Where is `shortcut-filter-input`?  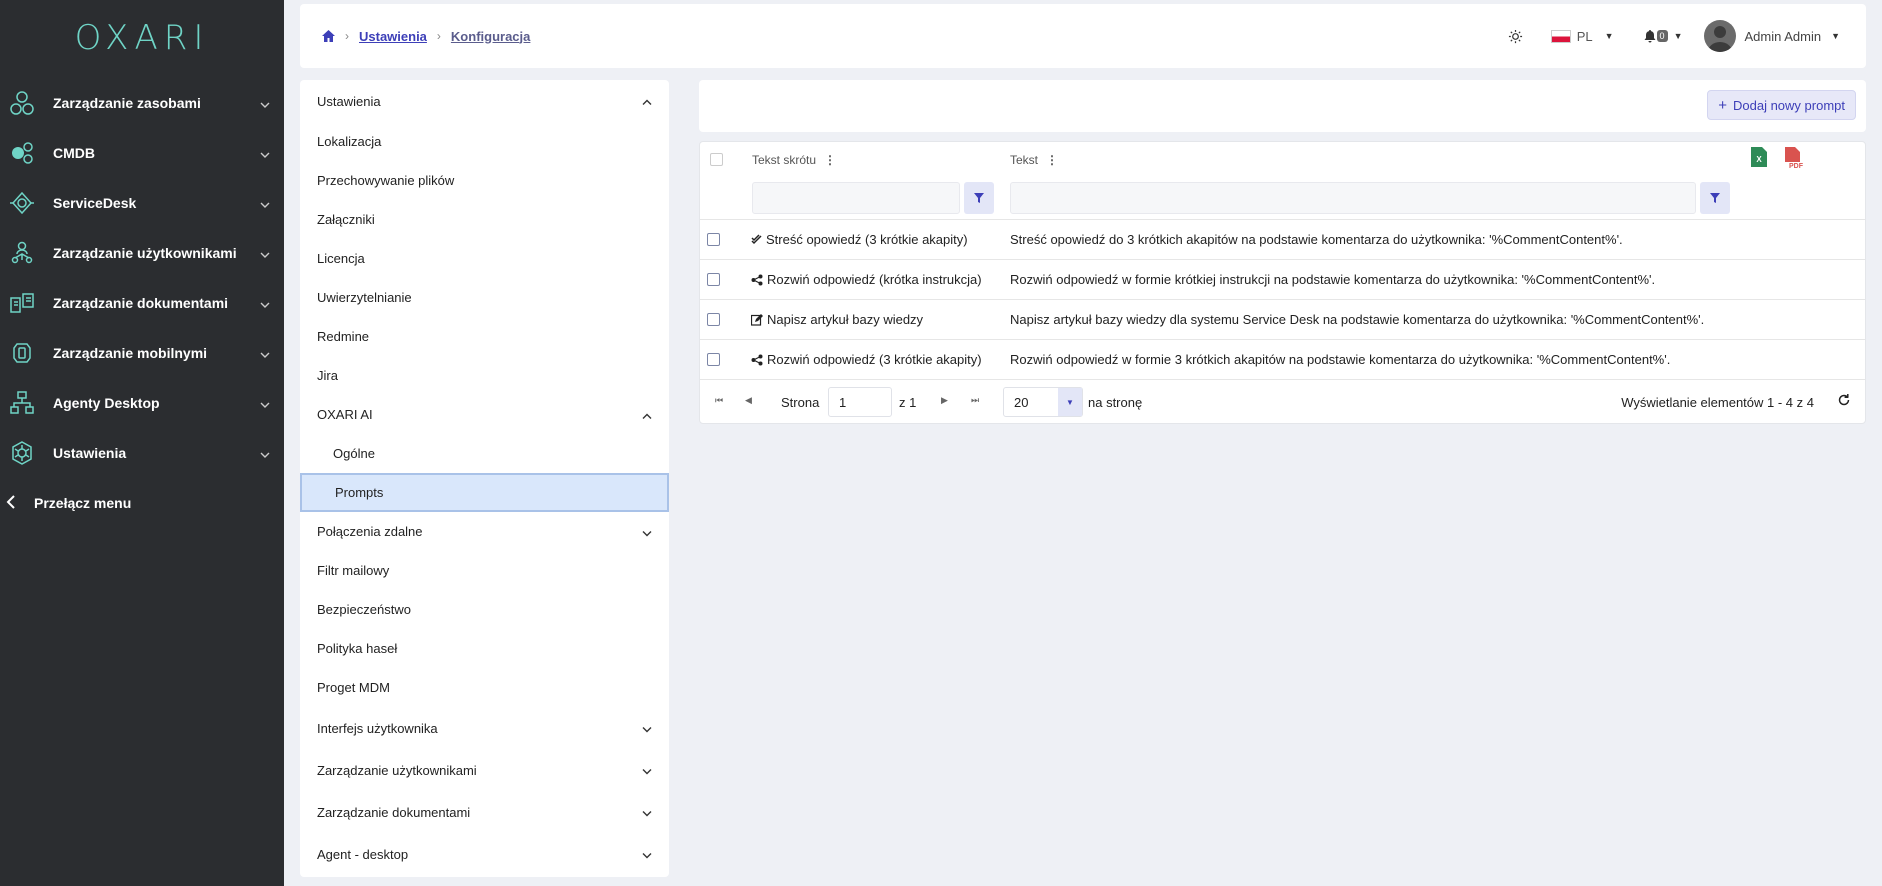
shortcut-filter-input is located at coordinates (856, 198).